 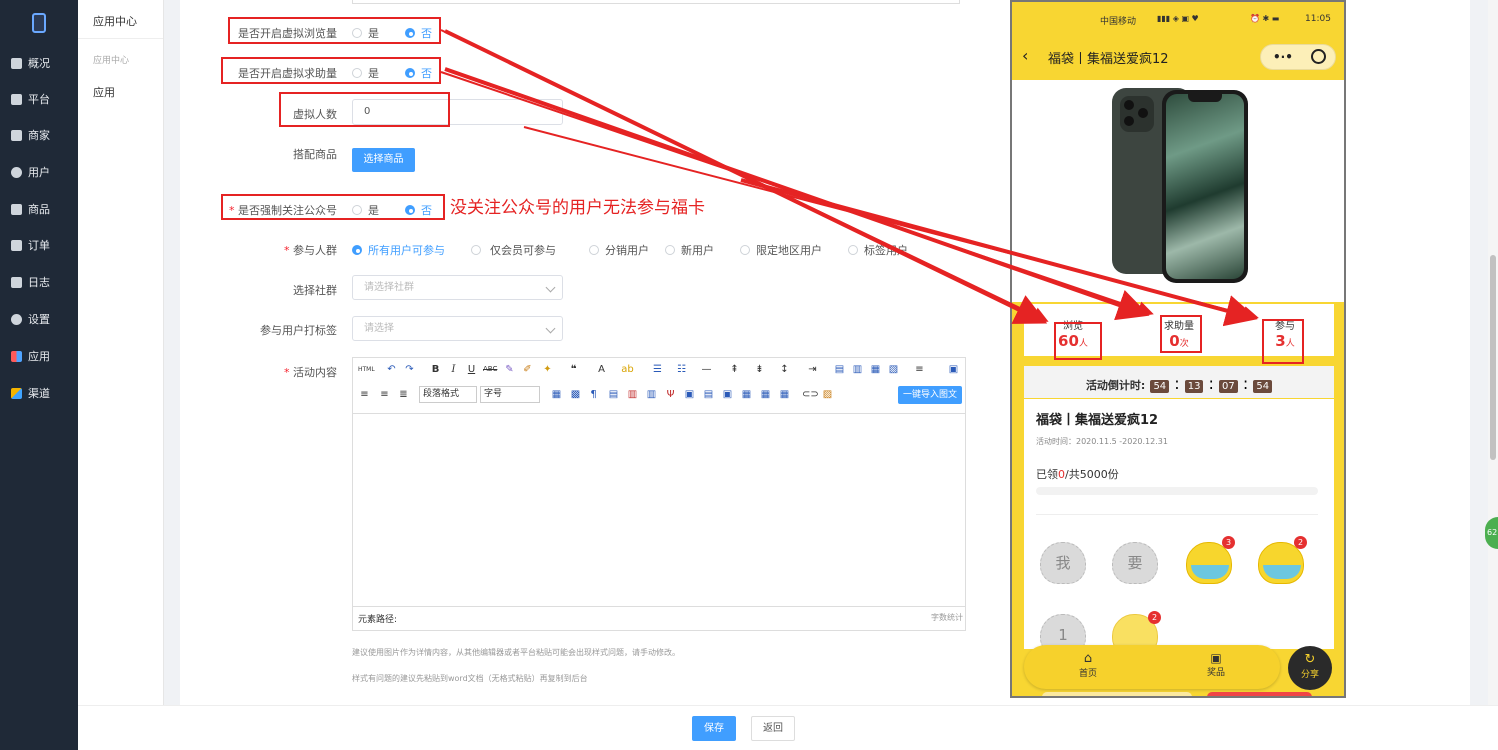 What do you see at coordinates (418, 33) in the screenshot?
I see `virtual-views-no: 否` at bounding box center [418, 33].